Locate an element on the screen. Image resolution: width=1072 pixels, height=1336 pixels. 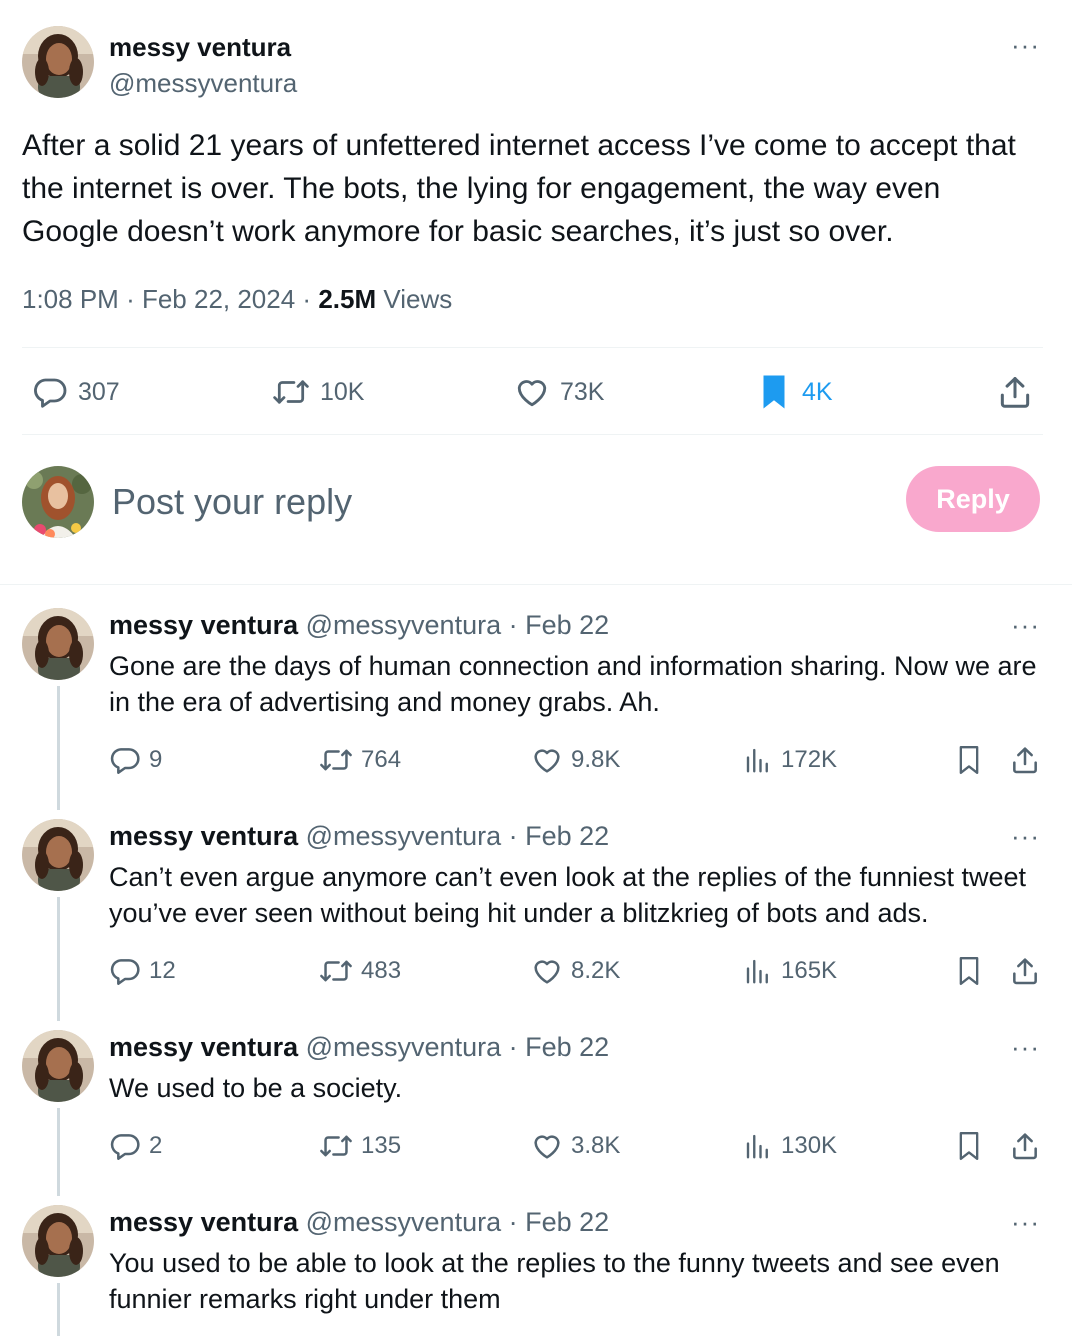
reply-count: 9 is located at coordinates (156, 759).